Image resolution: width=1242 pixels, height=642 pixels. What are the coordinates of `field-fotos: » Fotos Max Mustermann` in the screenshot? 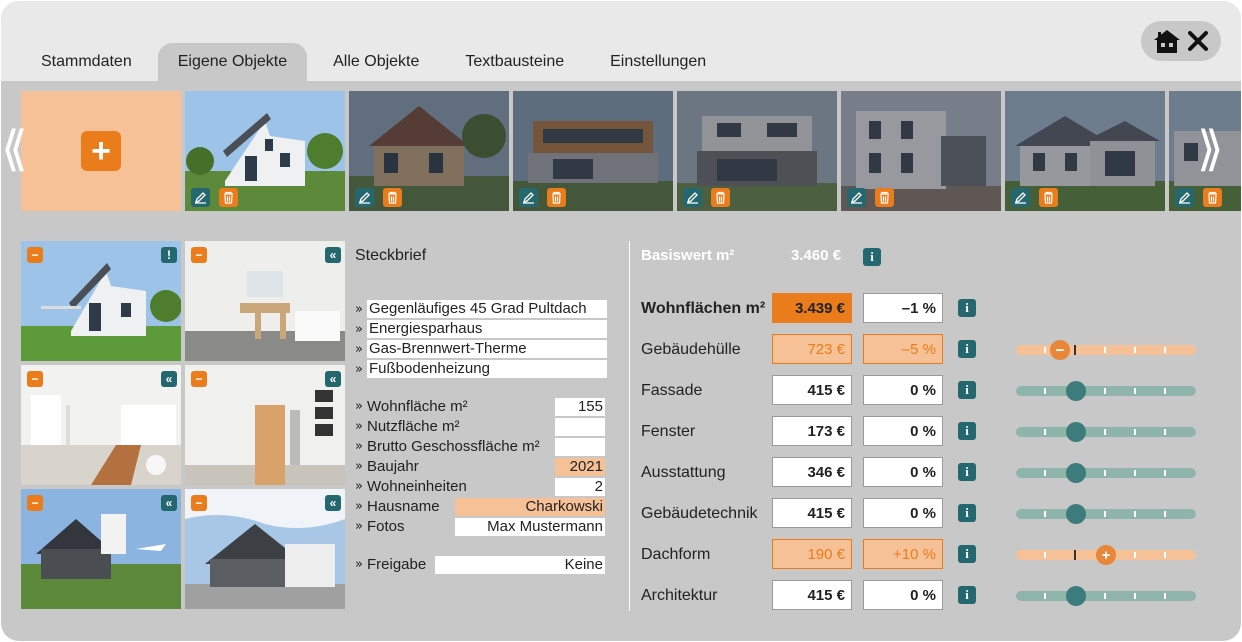 It's located at (480, 527).